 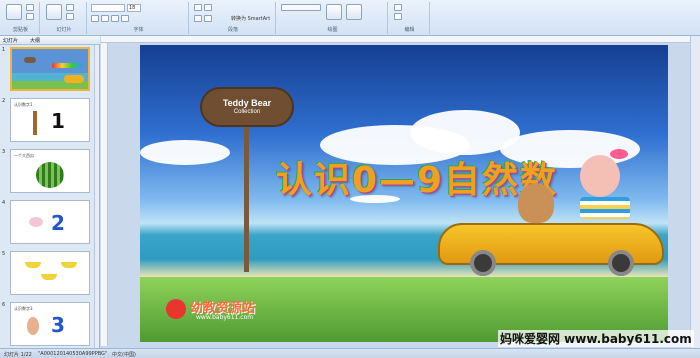 I want to click on ribbon-group-label: 绘图, so click(x=332, y=30).